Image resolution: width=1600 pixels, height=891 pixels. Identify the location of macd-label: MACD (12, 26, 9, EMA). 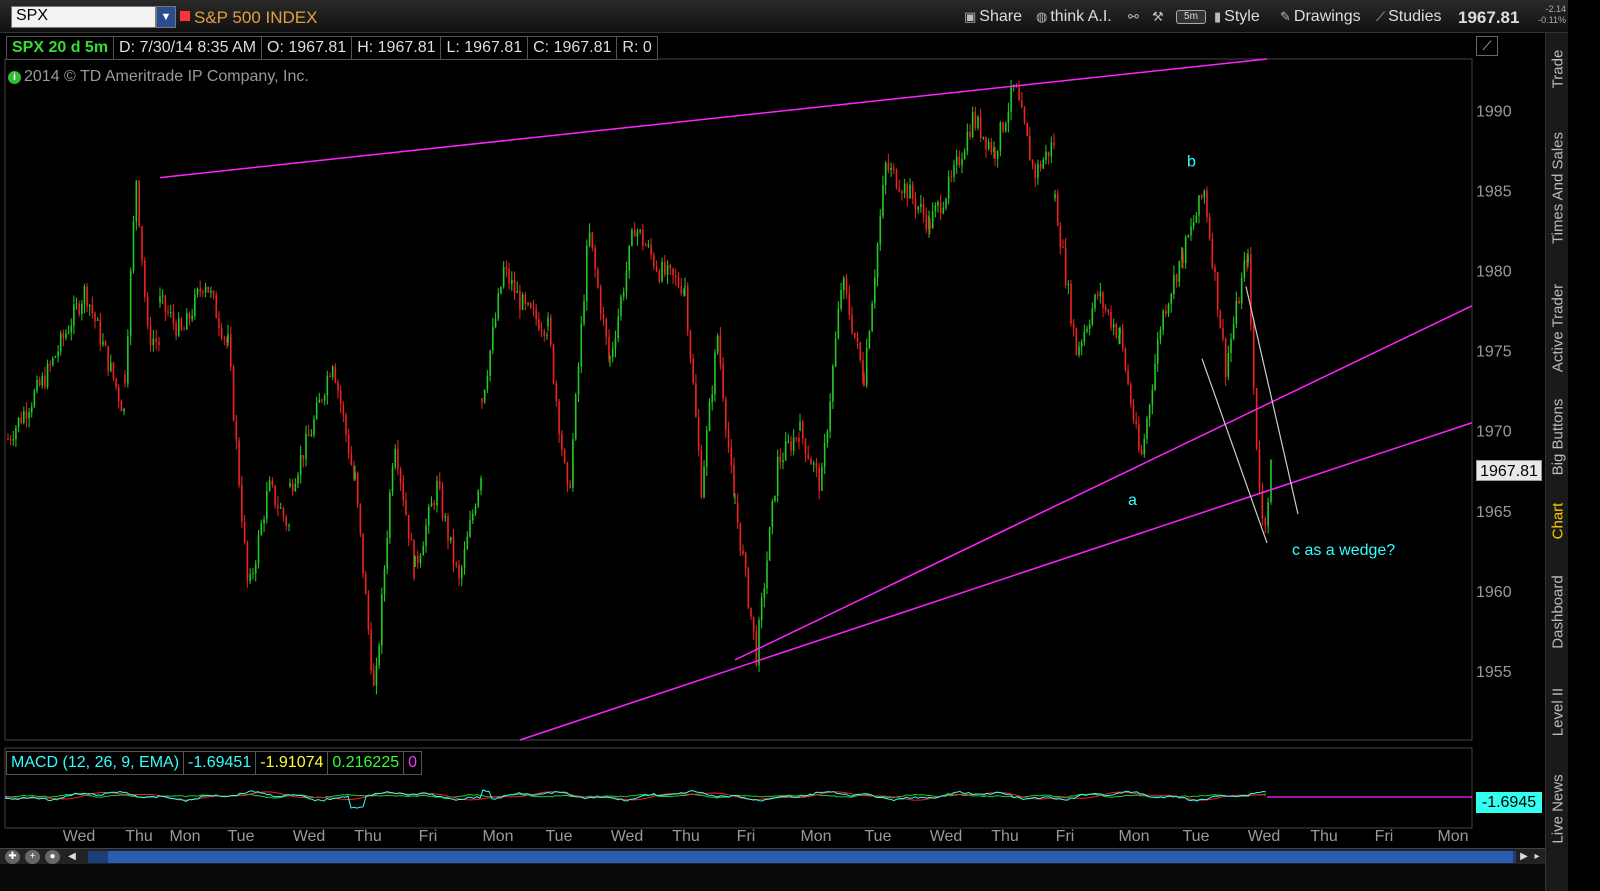
(95, 763).